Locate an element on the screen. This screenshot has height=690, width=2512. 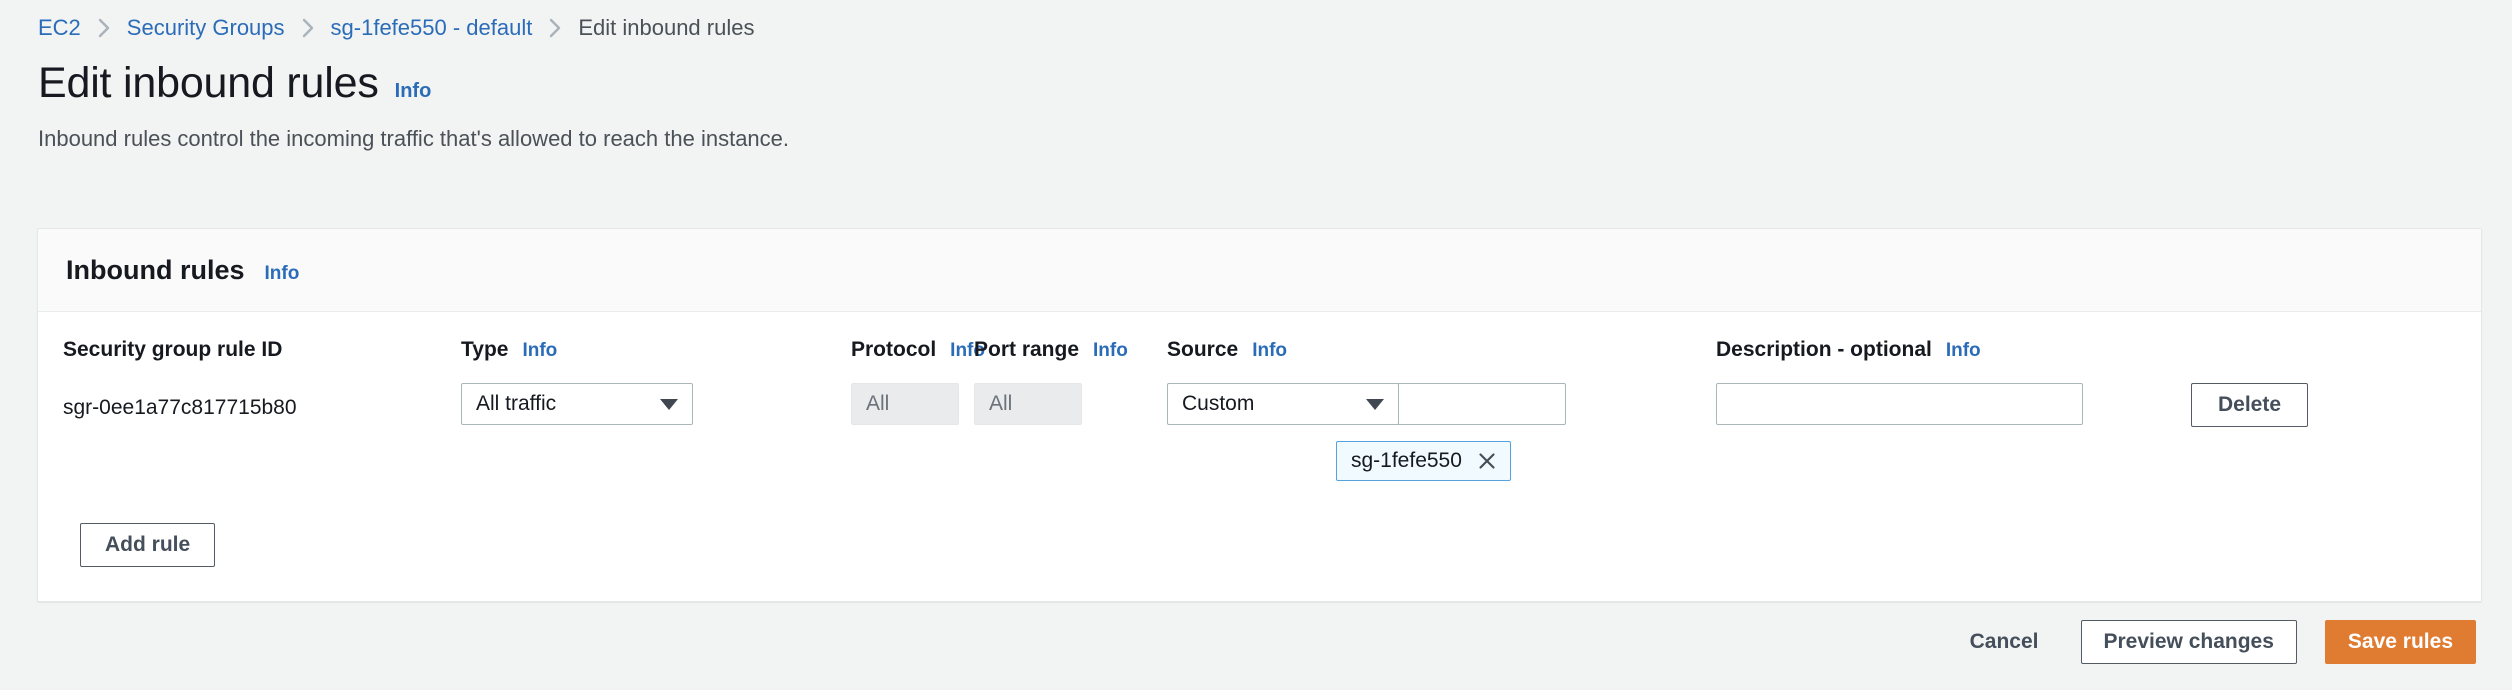
breadcrumb-item-current: Edit inbound rules is located at coordinates (666, 27).